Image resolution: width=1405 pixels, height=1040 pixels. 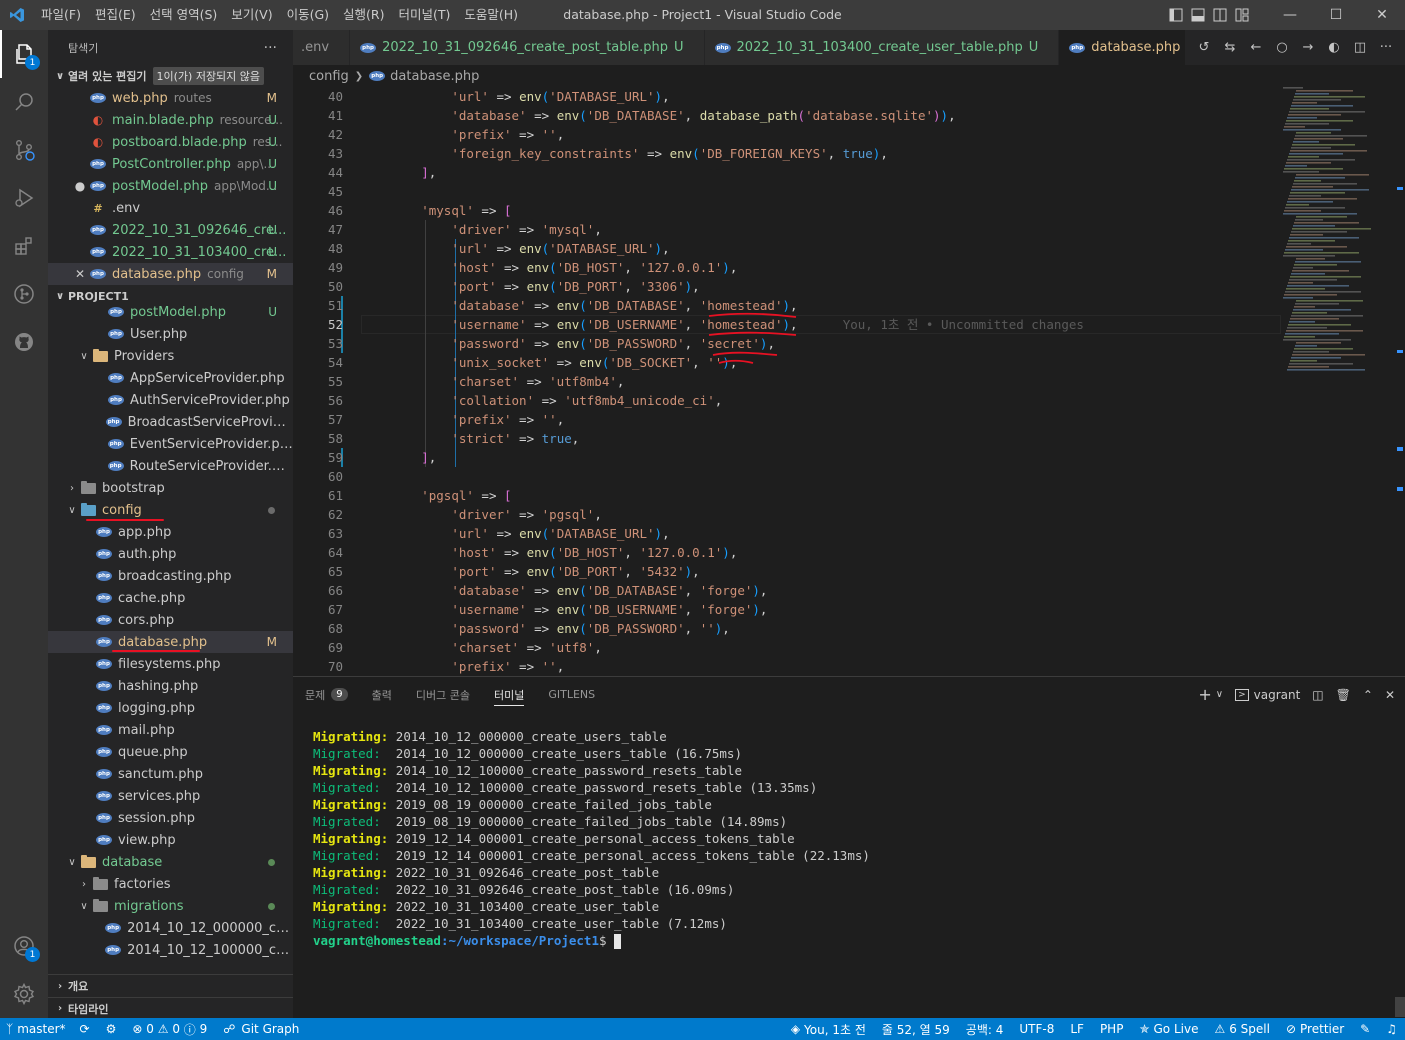 What do you see at coordinates (170, 76) in the screenshot?
I see `open-editors-header: ∨ 열려 있는 편집기 1이(가) 저장되지 않음` at bounding box center [170, 76].